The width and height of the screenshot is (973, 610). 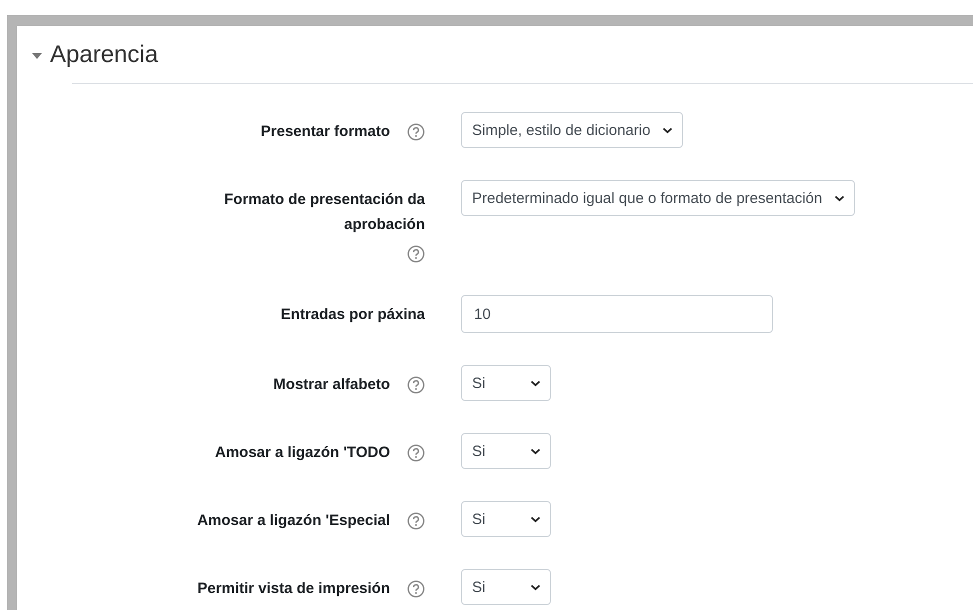 What do you see at coordinates (293, 589) in the screenshot?
I see `field-label: Permitir vista de impresión` at bounding box center [293, 589].